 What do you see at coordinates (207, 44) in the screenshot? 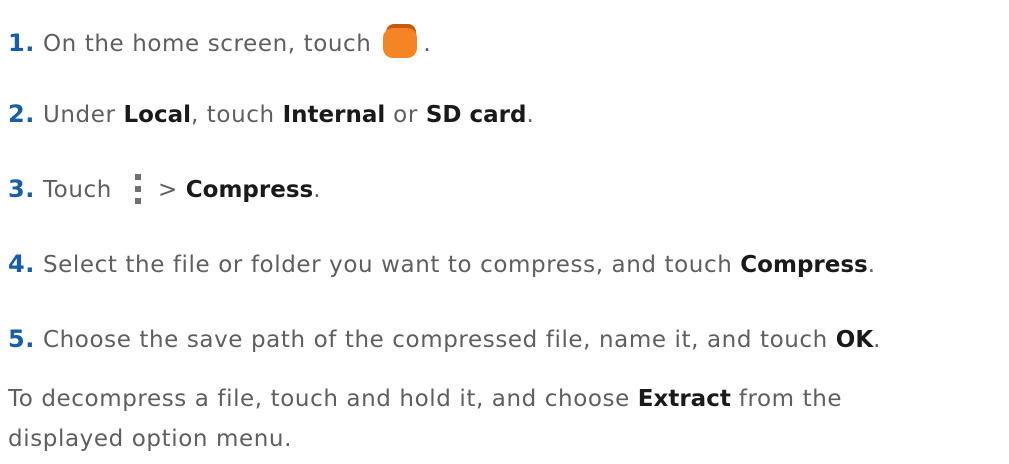
I see `step-text: On the home screen, touch` at bounding box center [207, 44].